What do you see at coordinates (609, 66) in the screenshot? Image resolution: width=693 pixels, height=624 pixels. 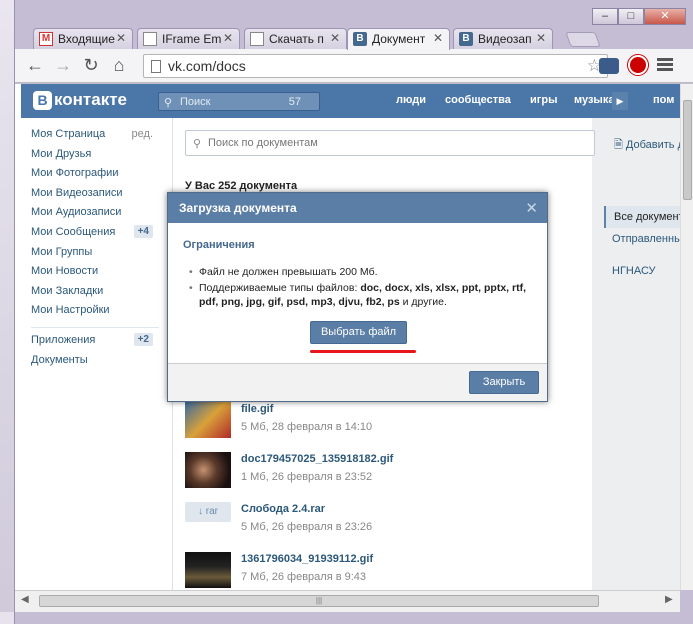 I see `camera-extension-icon` at bounding box center [609, 66].